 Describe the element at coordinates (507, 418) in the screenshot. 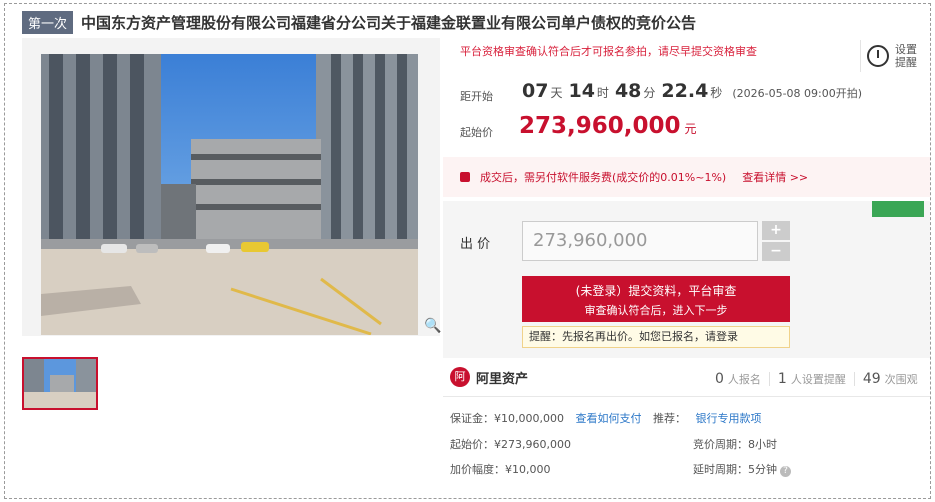

I see `deposit-text: 保证金：¥10,000,000` at that location.